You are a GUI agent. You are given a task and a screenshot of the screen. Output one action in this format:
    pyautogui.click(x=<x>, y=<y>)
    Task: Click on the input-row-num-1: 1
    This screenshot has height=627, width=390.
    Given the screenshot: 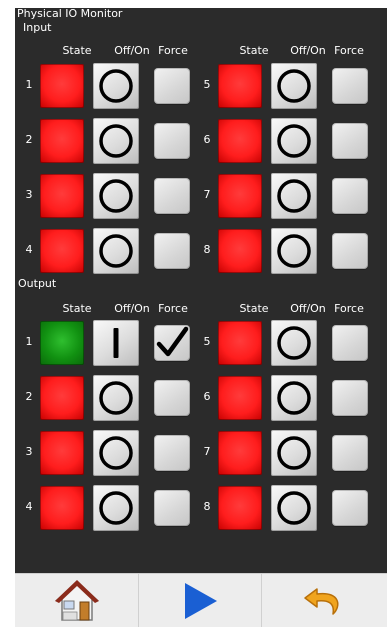 What is the action you would take?
    pyautogui.click(x=29, y=84)
    